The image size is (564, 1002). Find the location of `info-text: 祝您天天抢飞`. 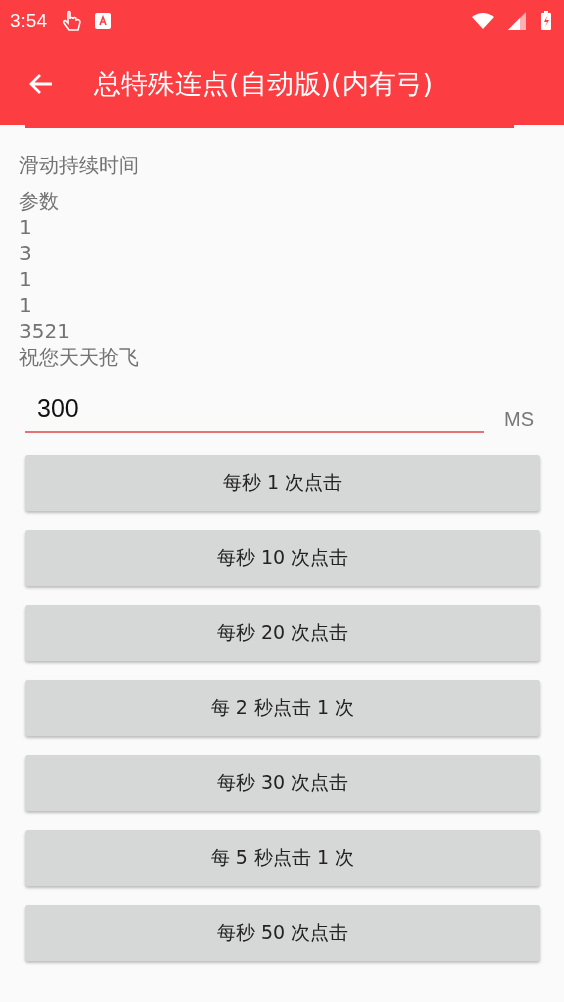

info-text: 祝您天天抢飞 is located at coordinates (79, 357).